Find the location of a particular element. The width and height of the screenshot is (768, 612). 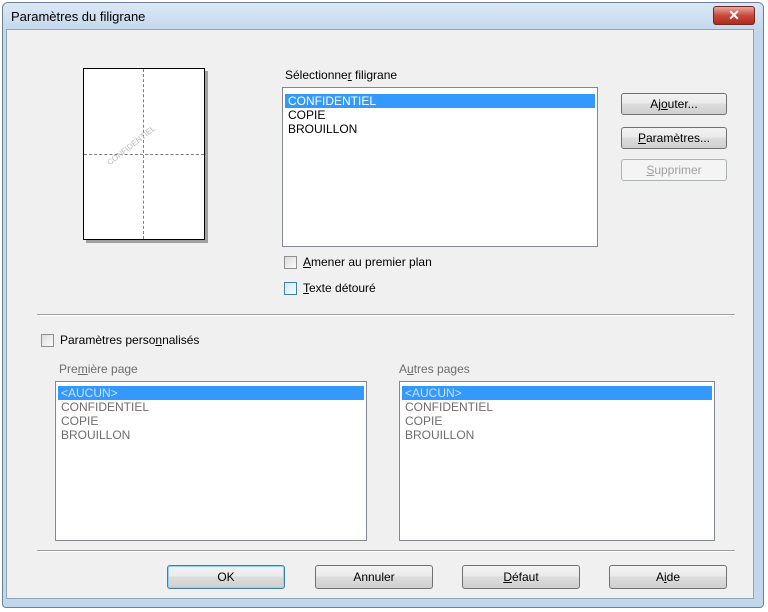

title-bar: Paramètres du filigrane ✕ is located at coordinates (383, 17).